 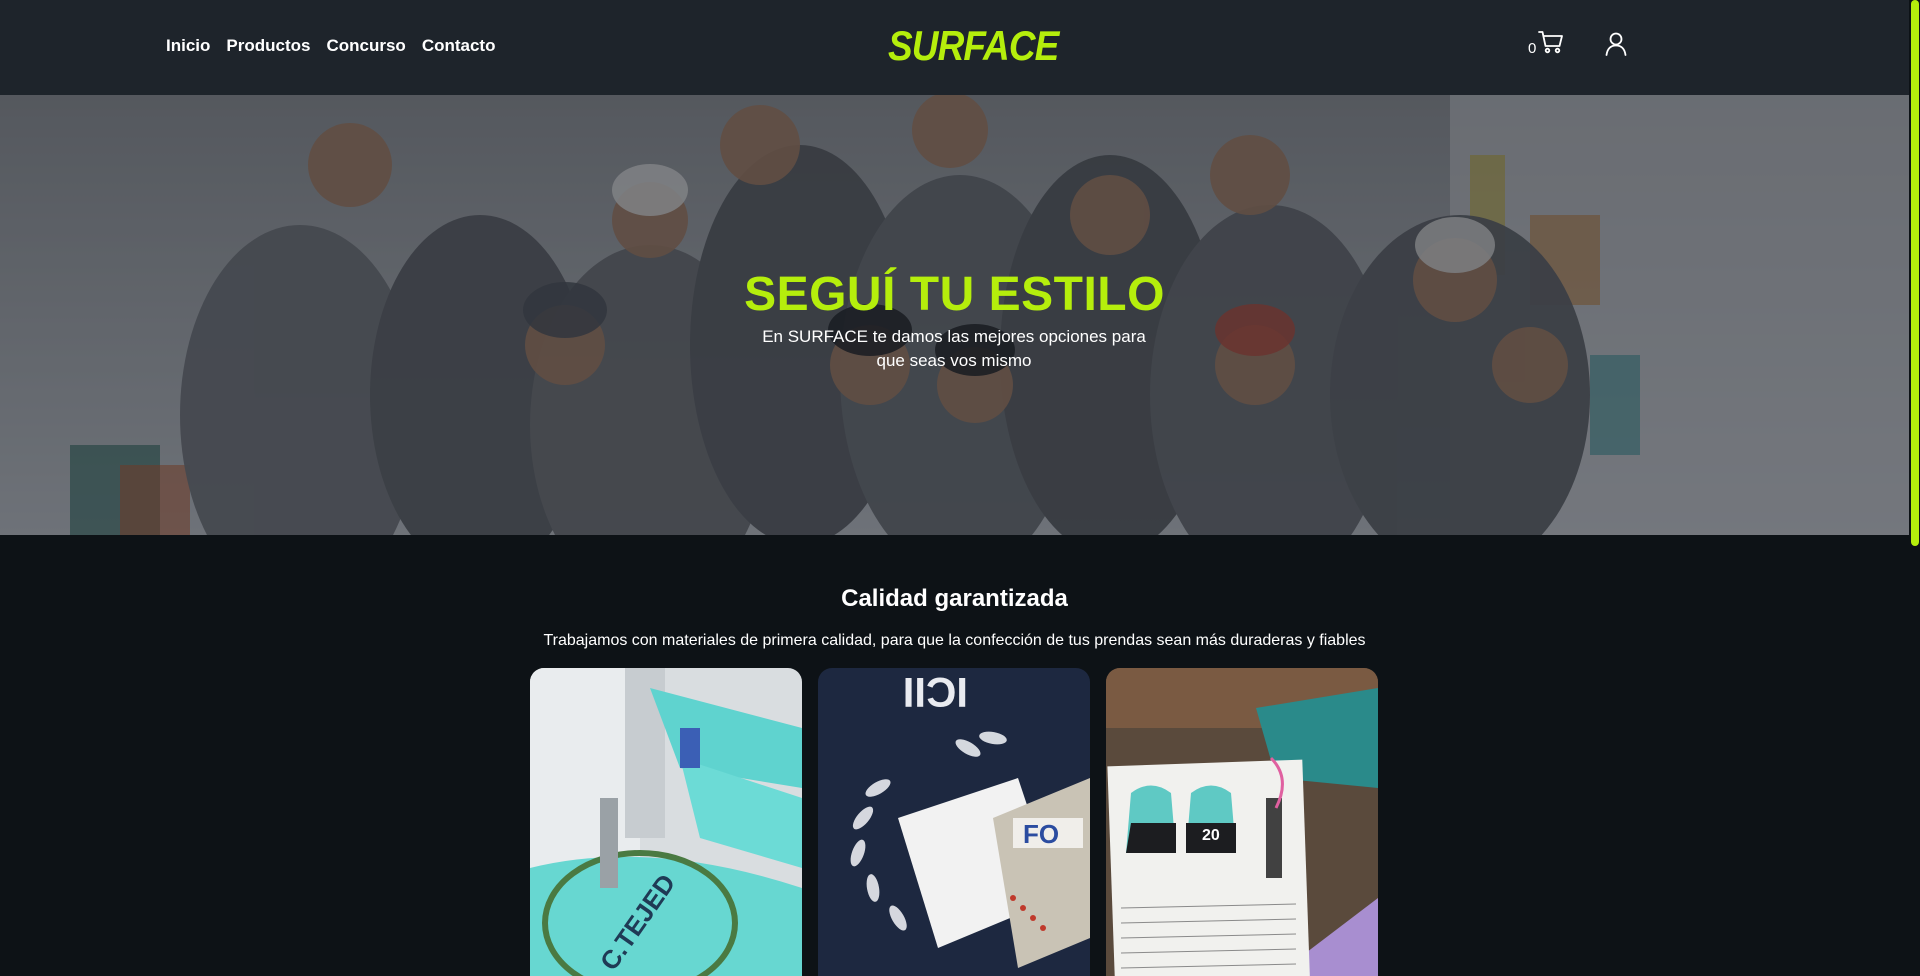 What do you see at coordinates (1041, 834) in the screenshot?
I see `svg-text: FO` at bounding box center [1041, 834].